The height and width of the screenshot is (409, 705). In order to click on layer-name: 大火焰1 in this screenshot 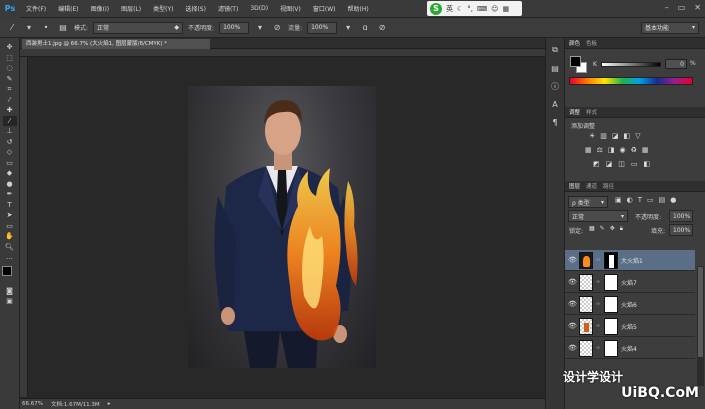, I will do `click(632, 260)`.